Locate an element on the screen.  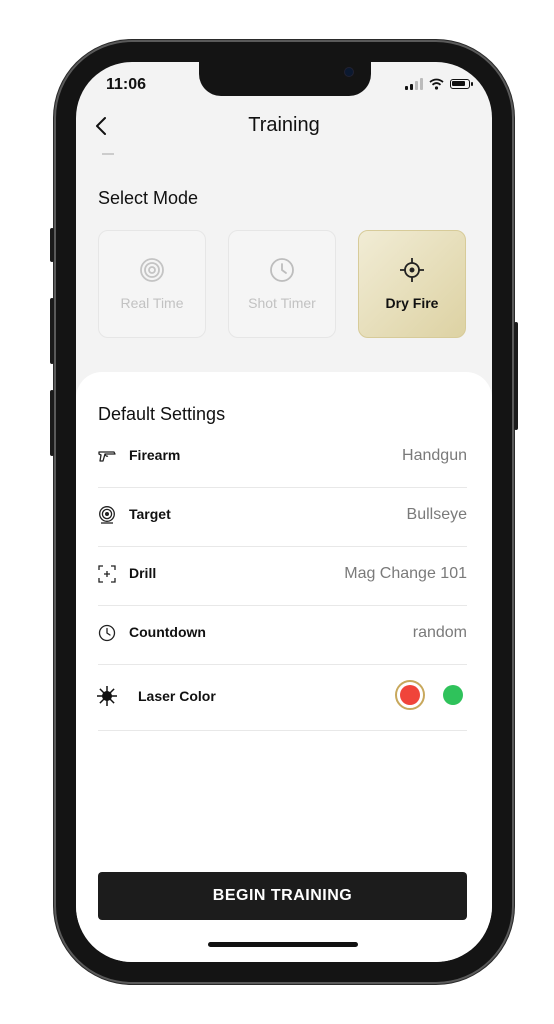
mode-shot-timer: Shot Timer is located at coordinates (282, 284).